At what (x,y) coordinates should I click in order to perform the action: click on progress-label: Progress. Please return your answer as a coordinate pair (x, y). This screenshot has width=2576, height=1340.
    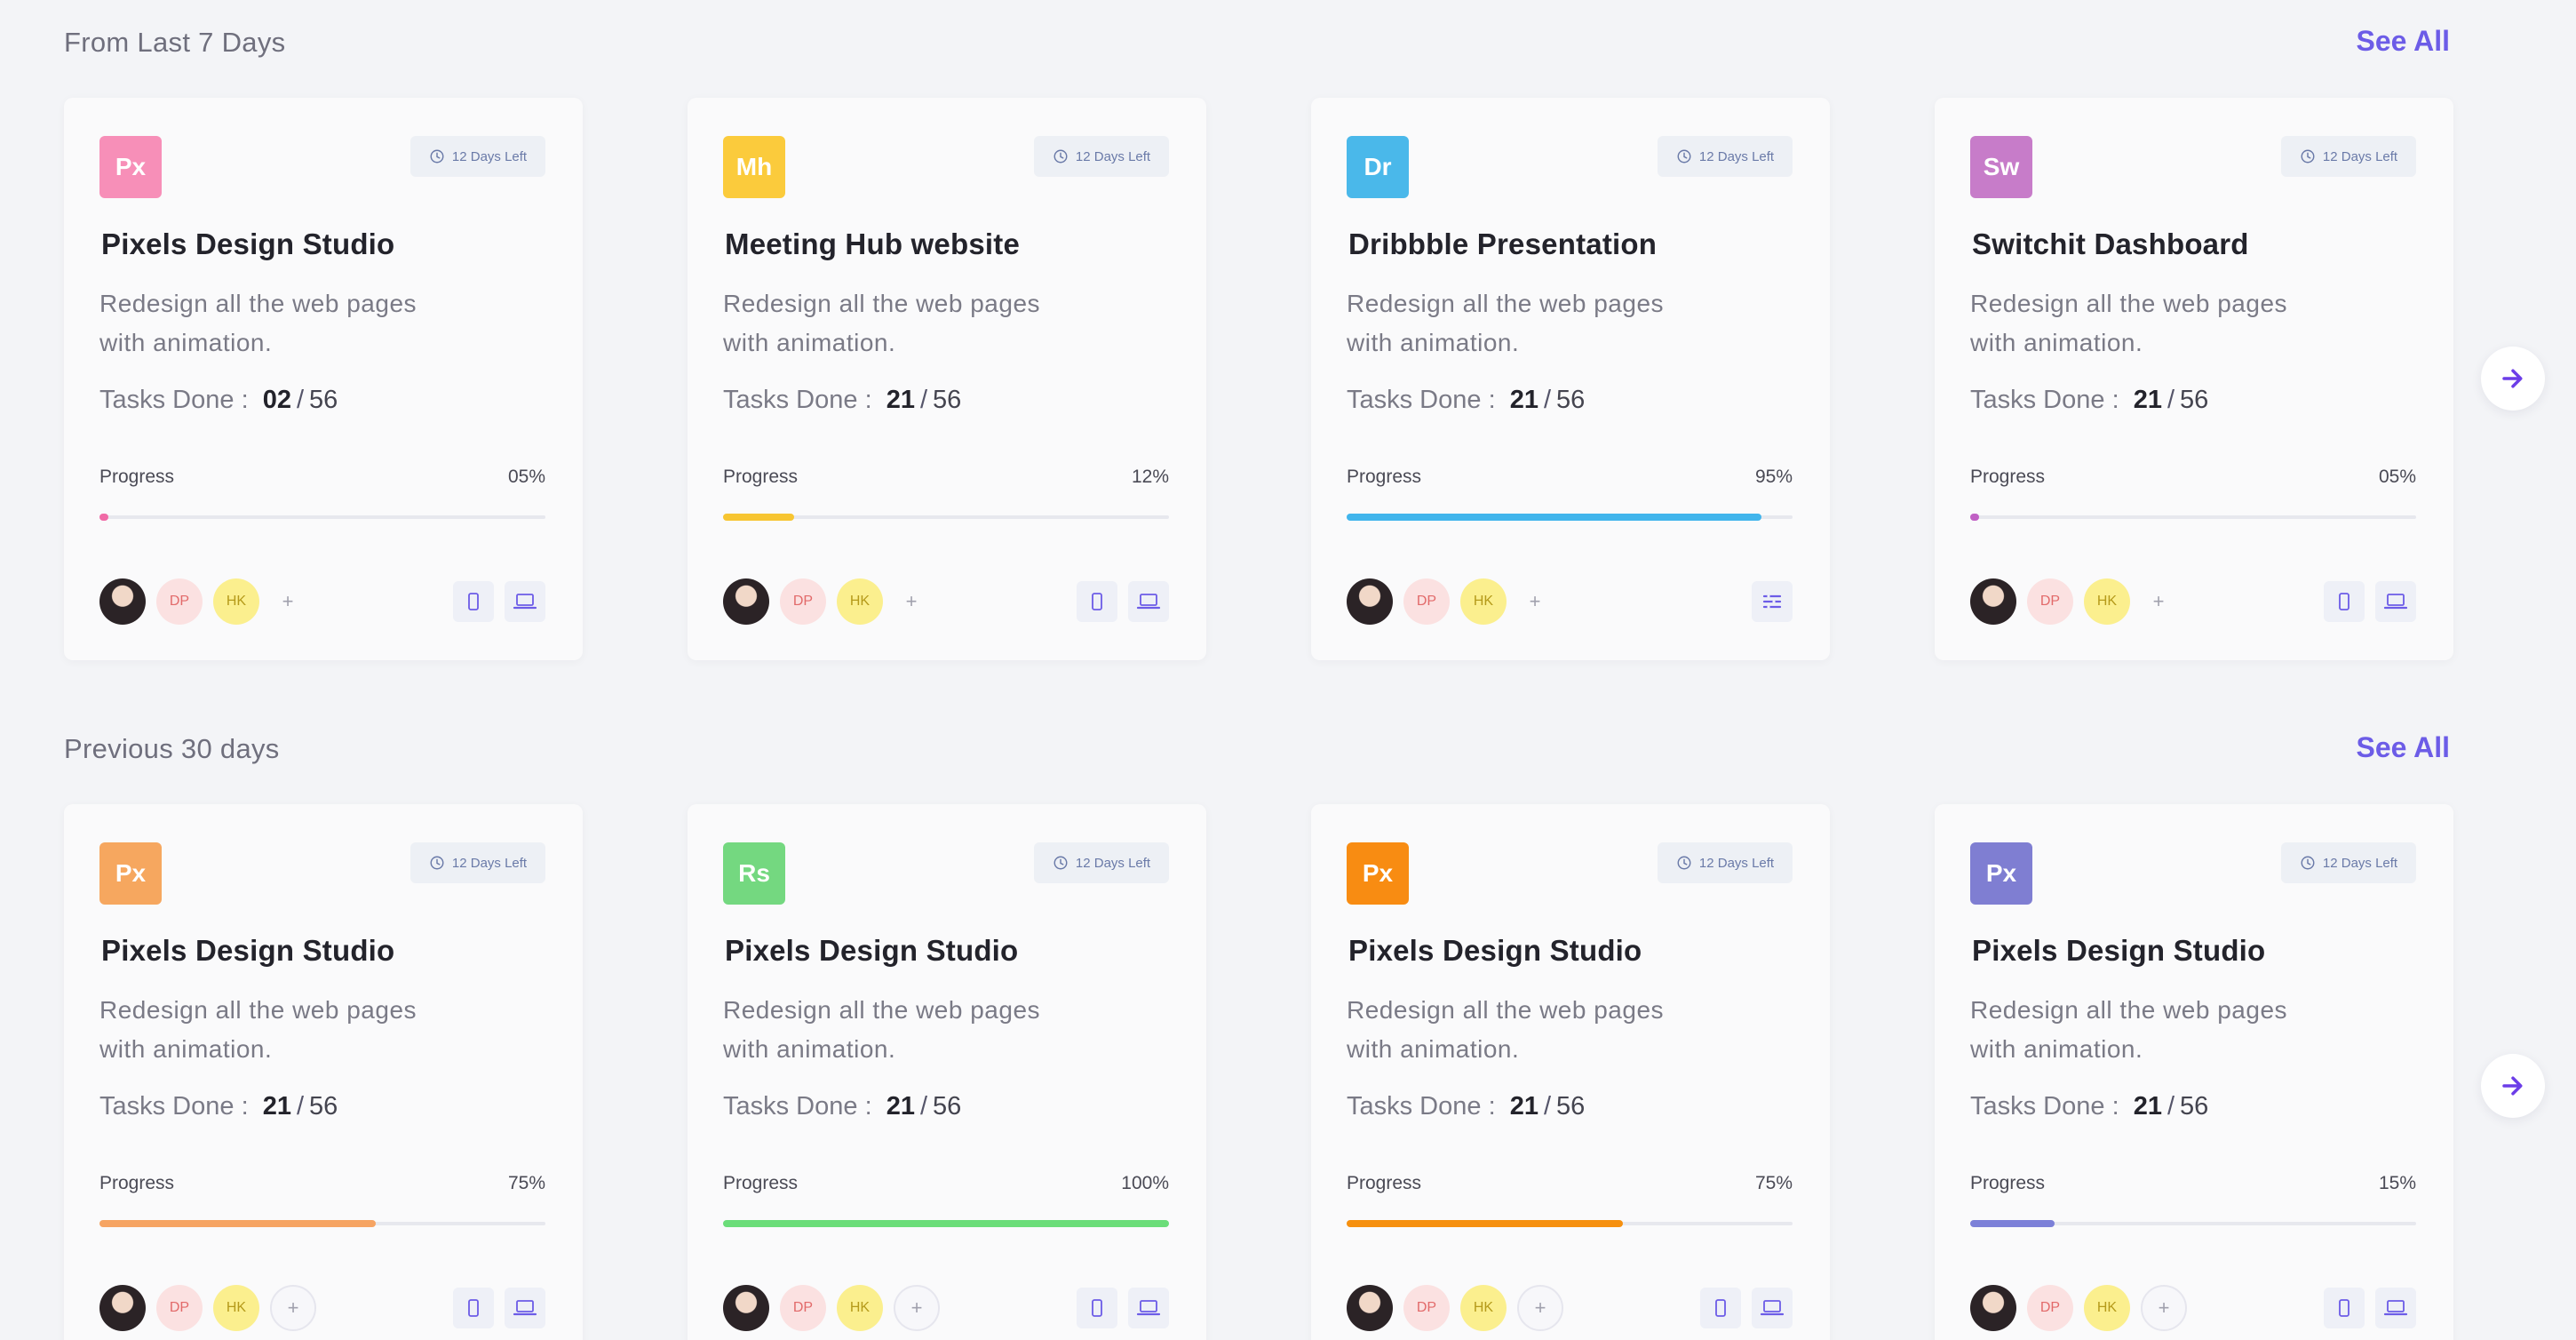
    Looking at the image, I should click on (137, 477).